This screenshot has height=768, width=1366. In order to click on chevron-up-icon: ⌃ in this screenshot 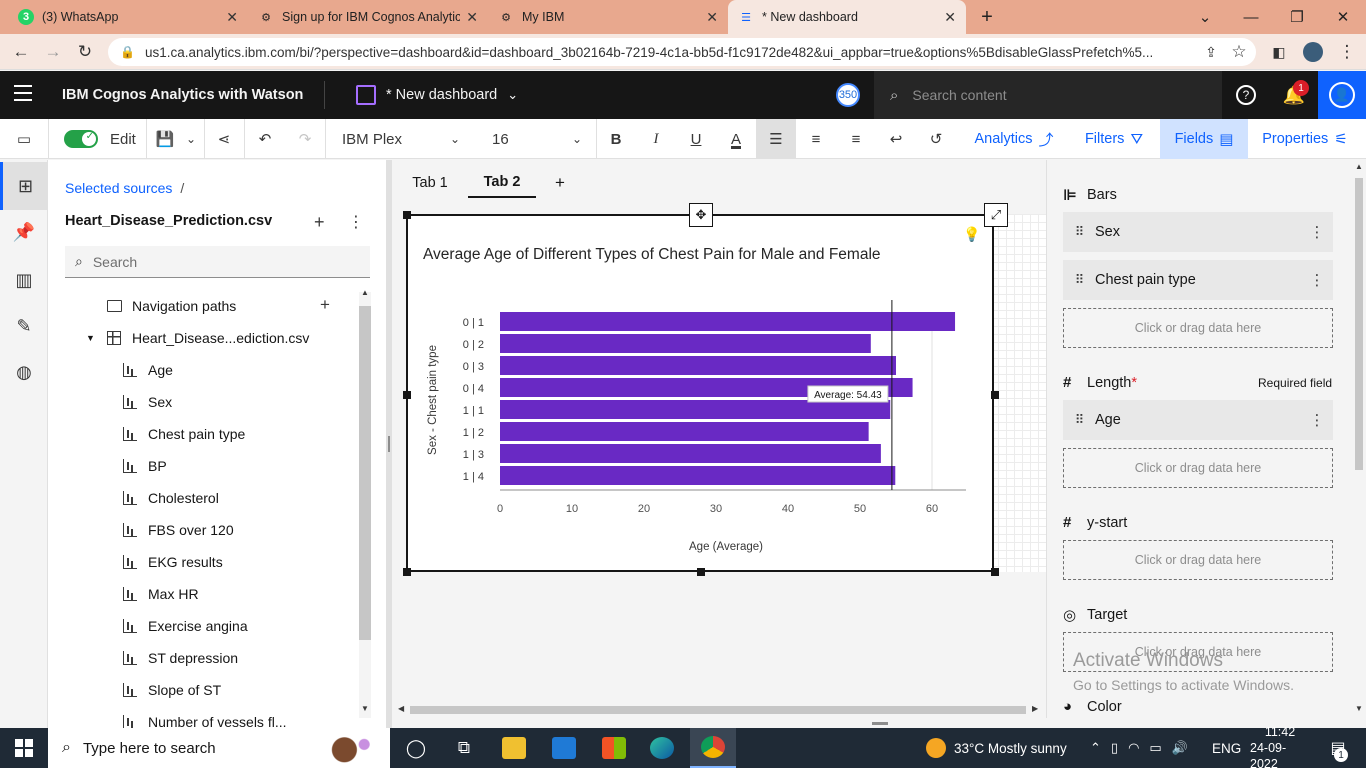, I will do `click(1095, 748)`.